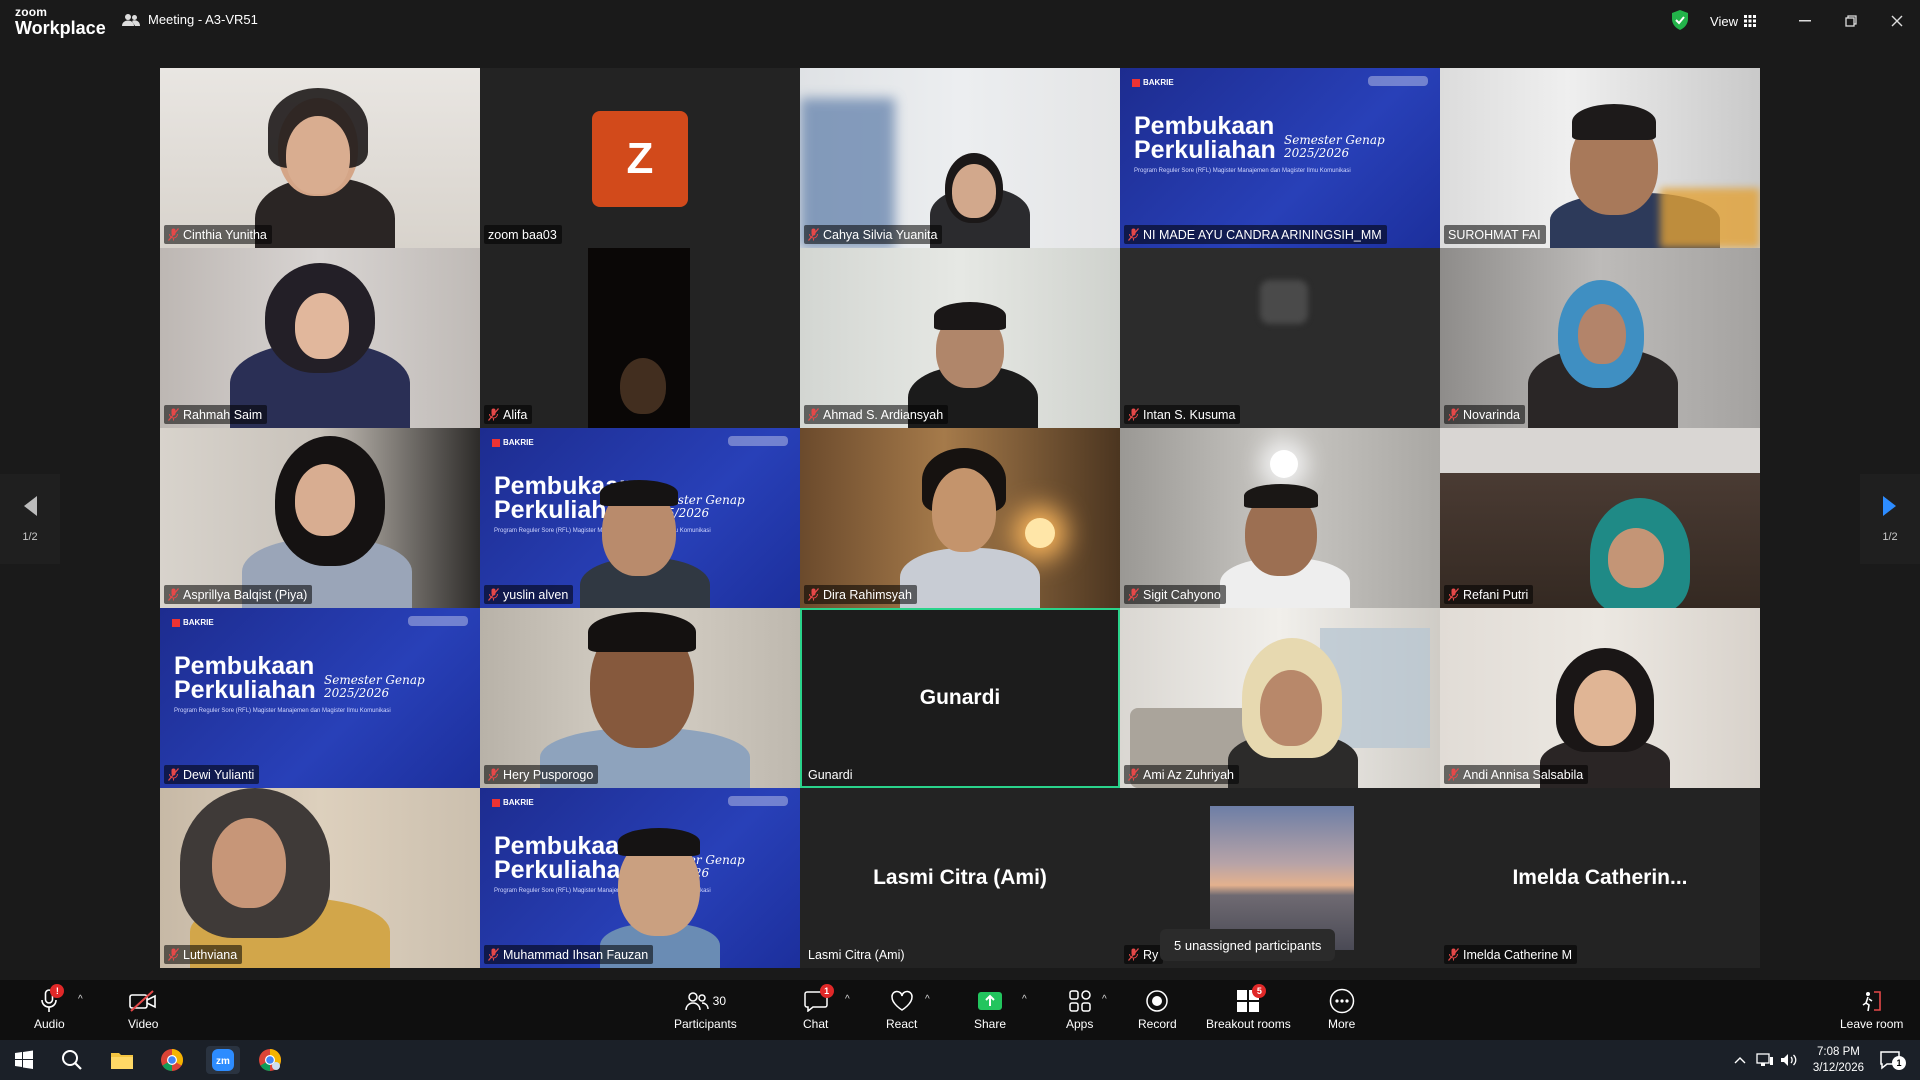 The width and height of the screenshot is (1920, 1080). I want to click on meeting-title: Meeting - A3-VR51, so click(190, 19).